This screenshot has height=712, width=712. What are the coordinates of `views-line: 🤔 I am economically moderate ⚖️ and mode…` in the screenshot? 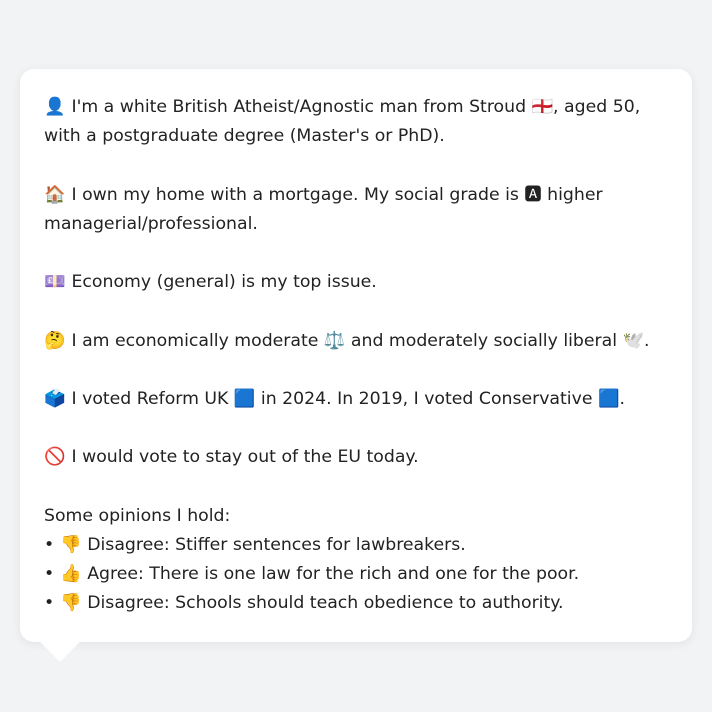 It's located at (358, 341).